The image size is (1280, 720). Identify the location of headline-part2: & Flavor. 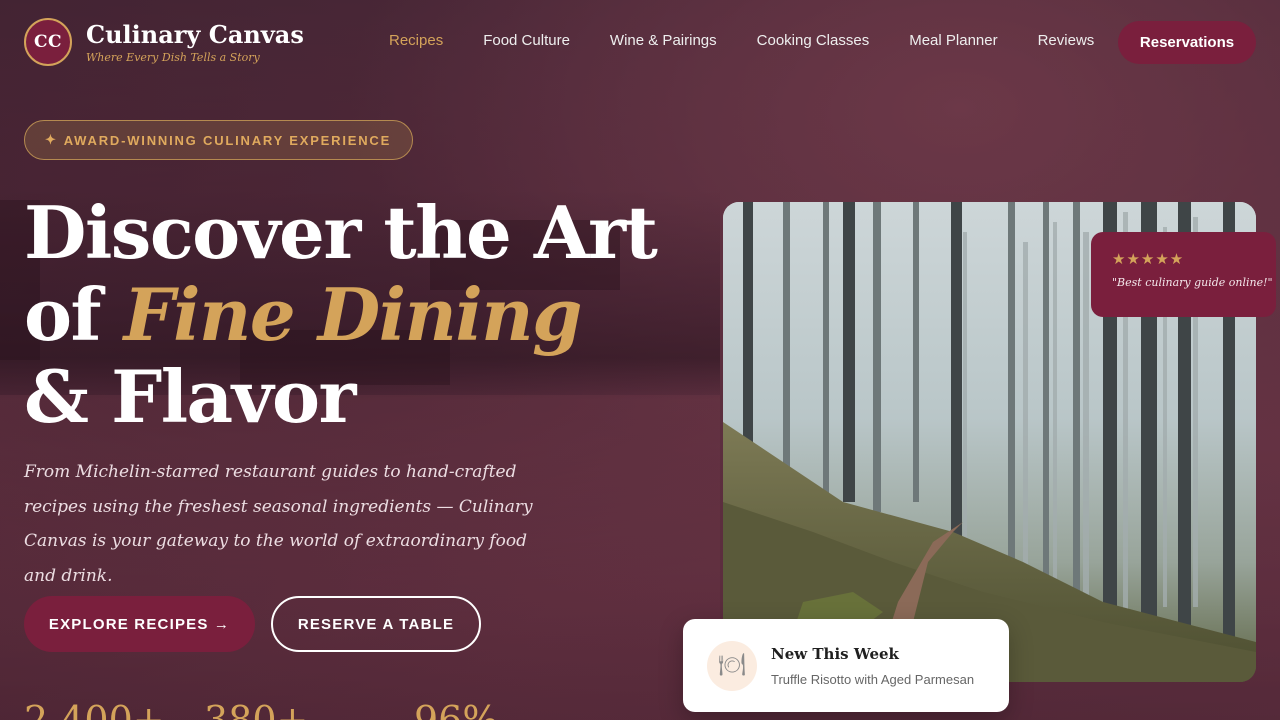
(190, 396).